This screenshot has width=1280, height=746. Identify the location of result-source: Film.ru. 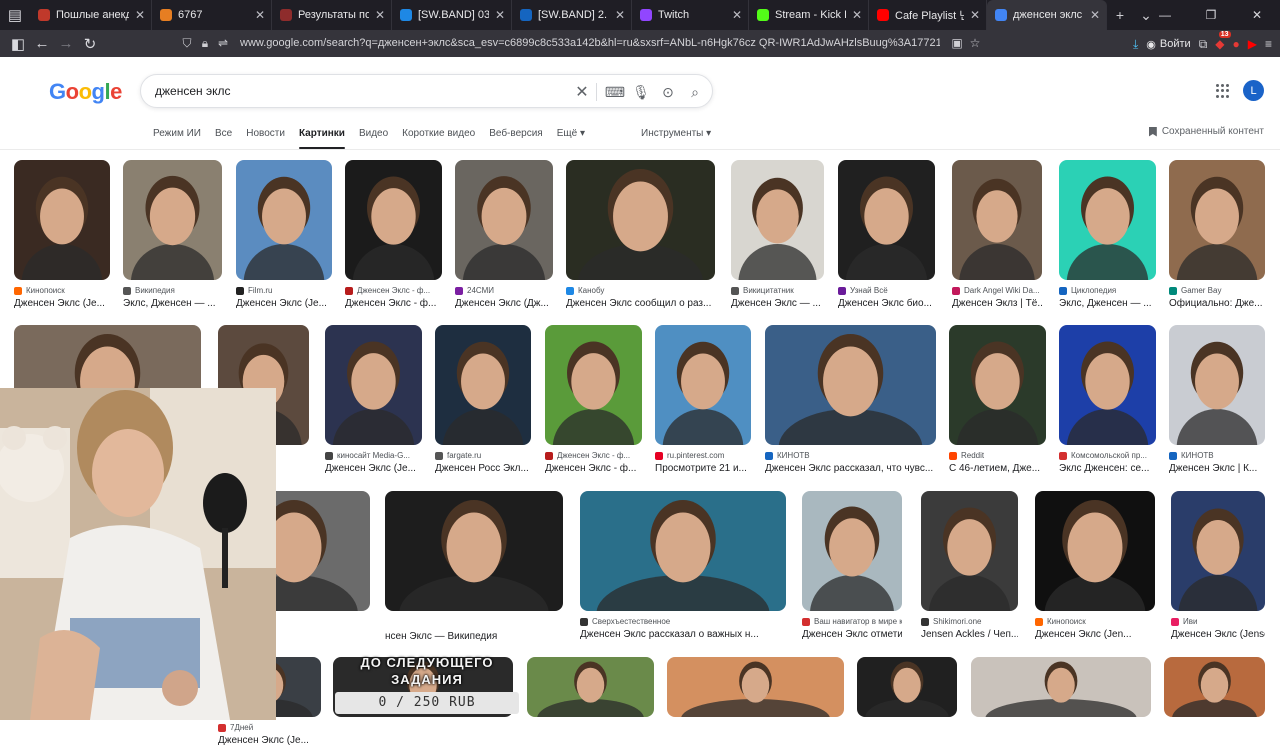
(284, 290).